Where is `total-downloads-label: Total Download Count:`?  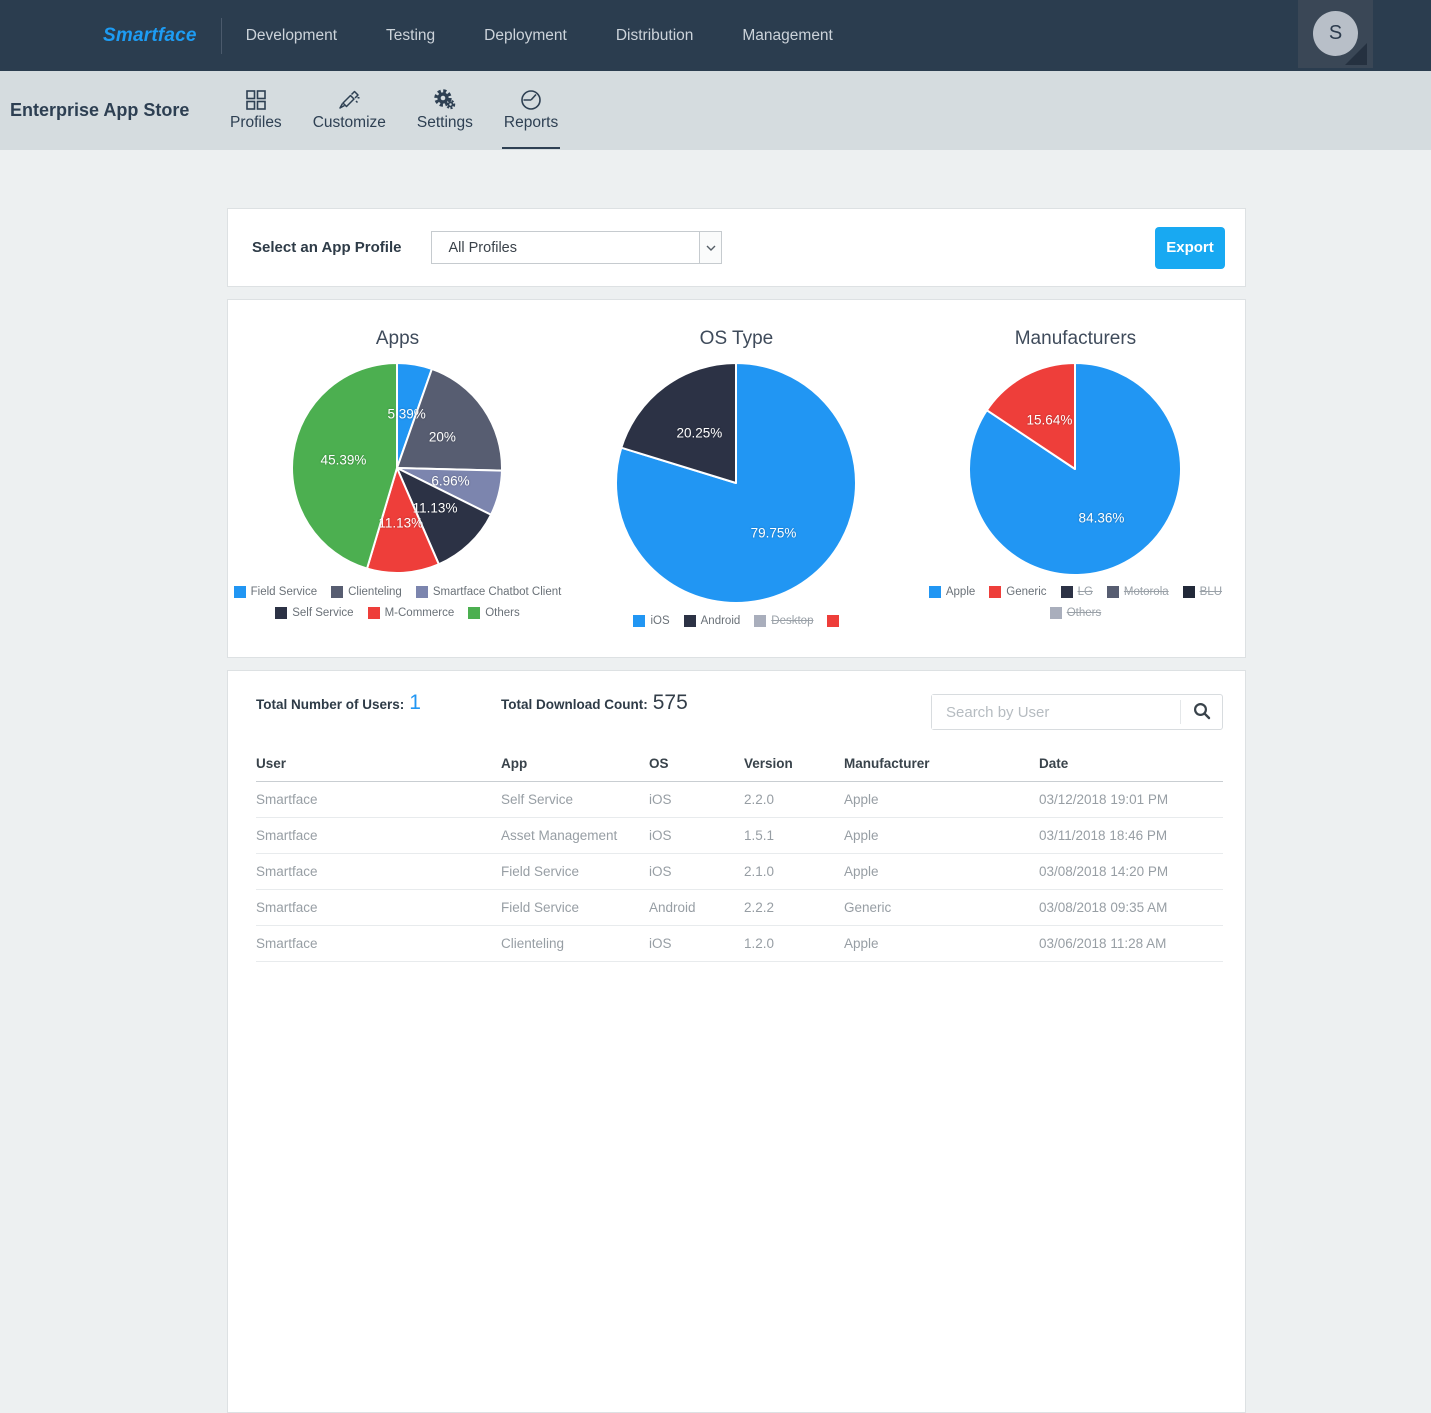 total-downloads-label: Total Download Count: is located at coordinates (574, 704).